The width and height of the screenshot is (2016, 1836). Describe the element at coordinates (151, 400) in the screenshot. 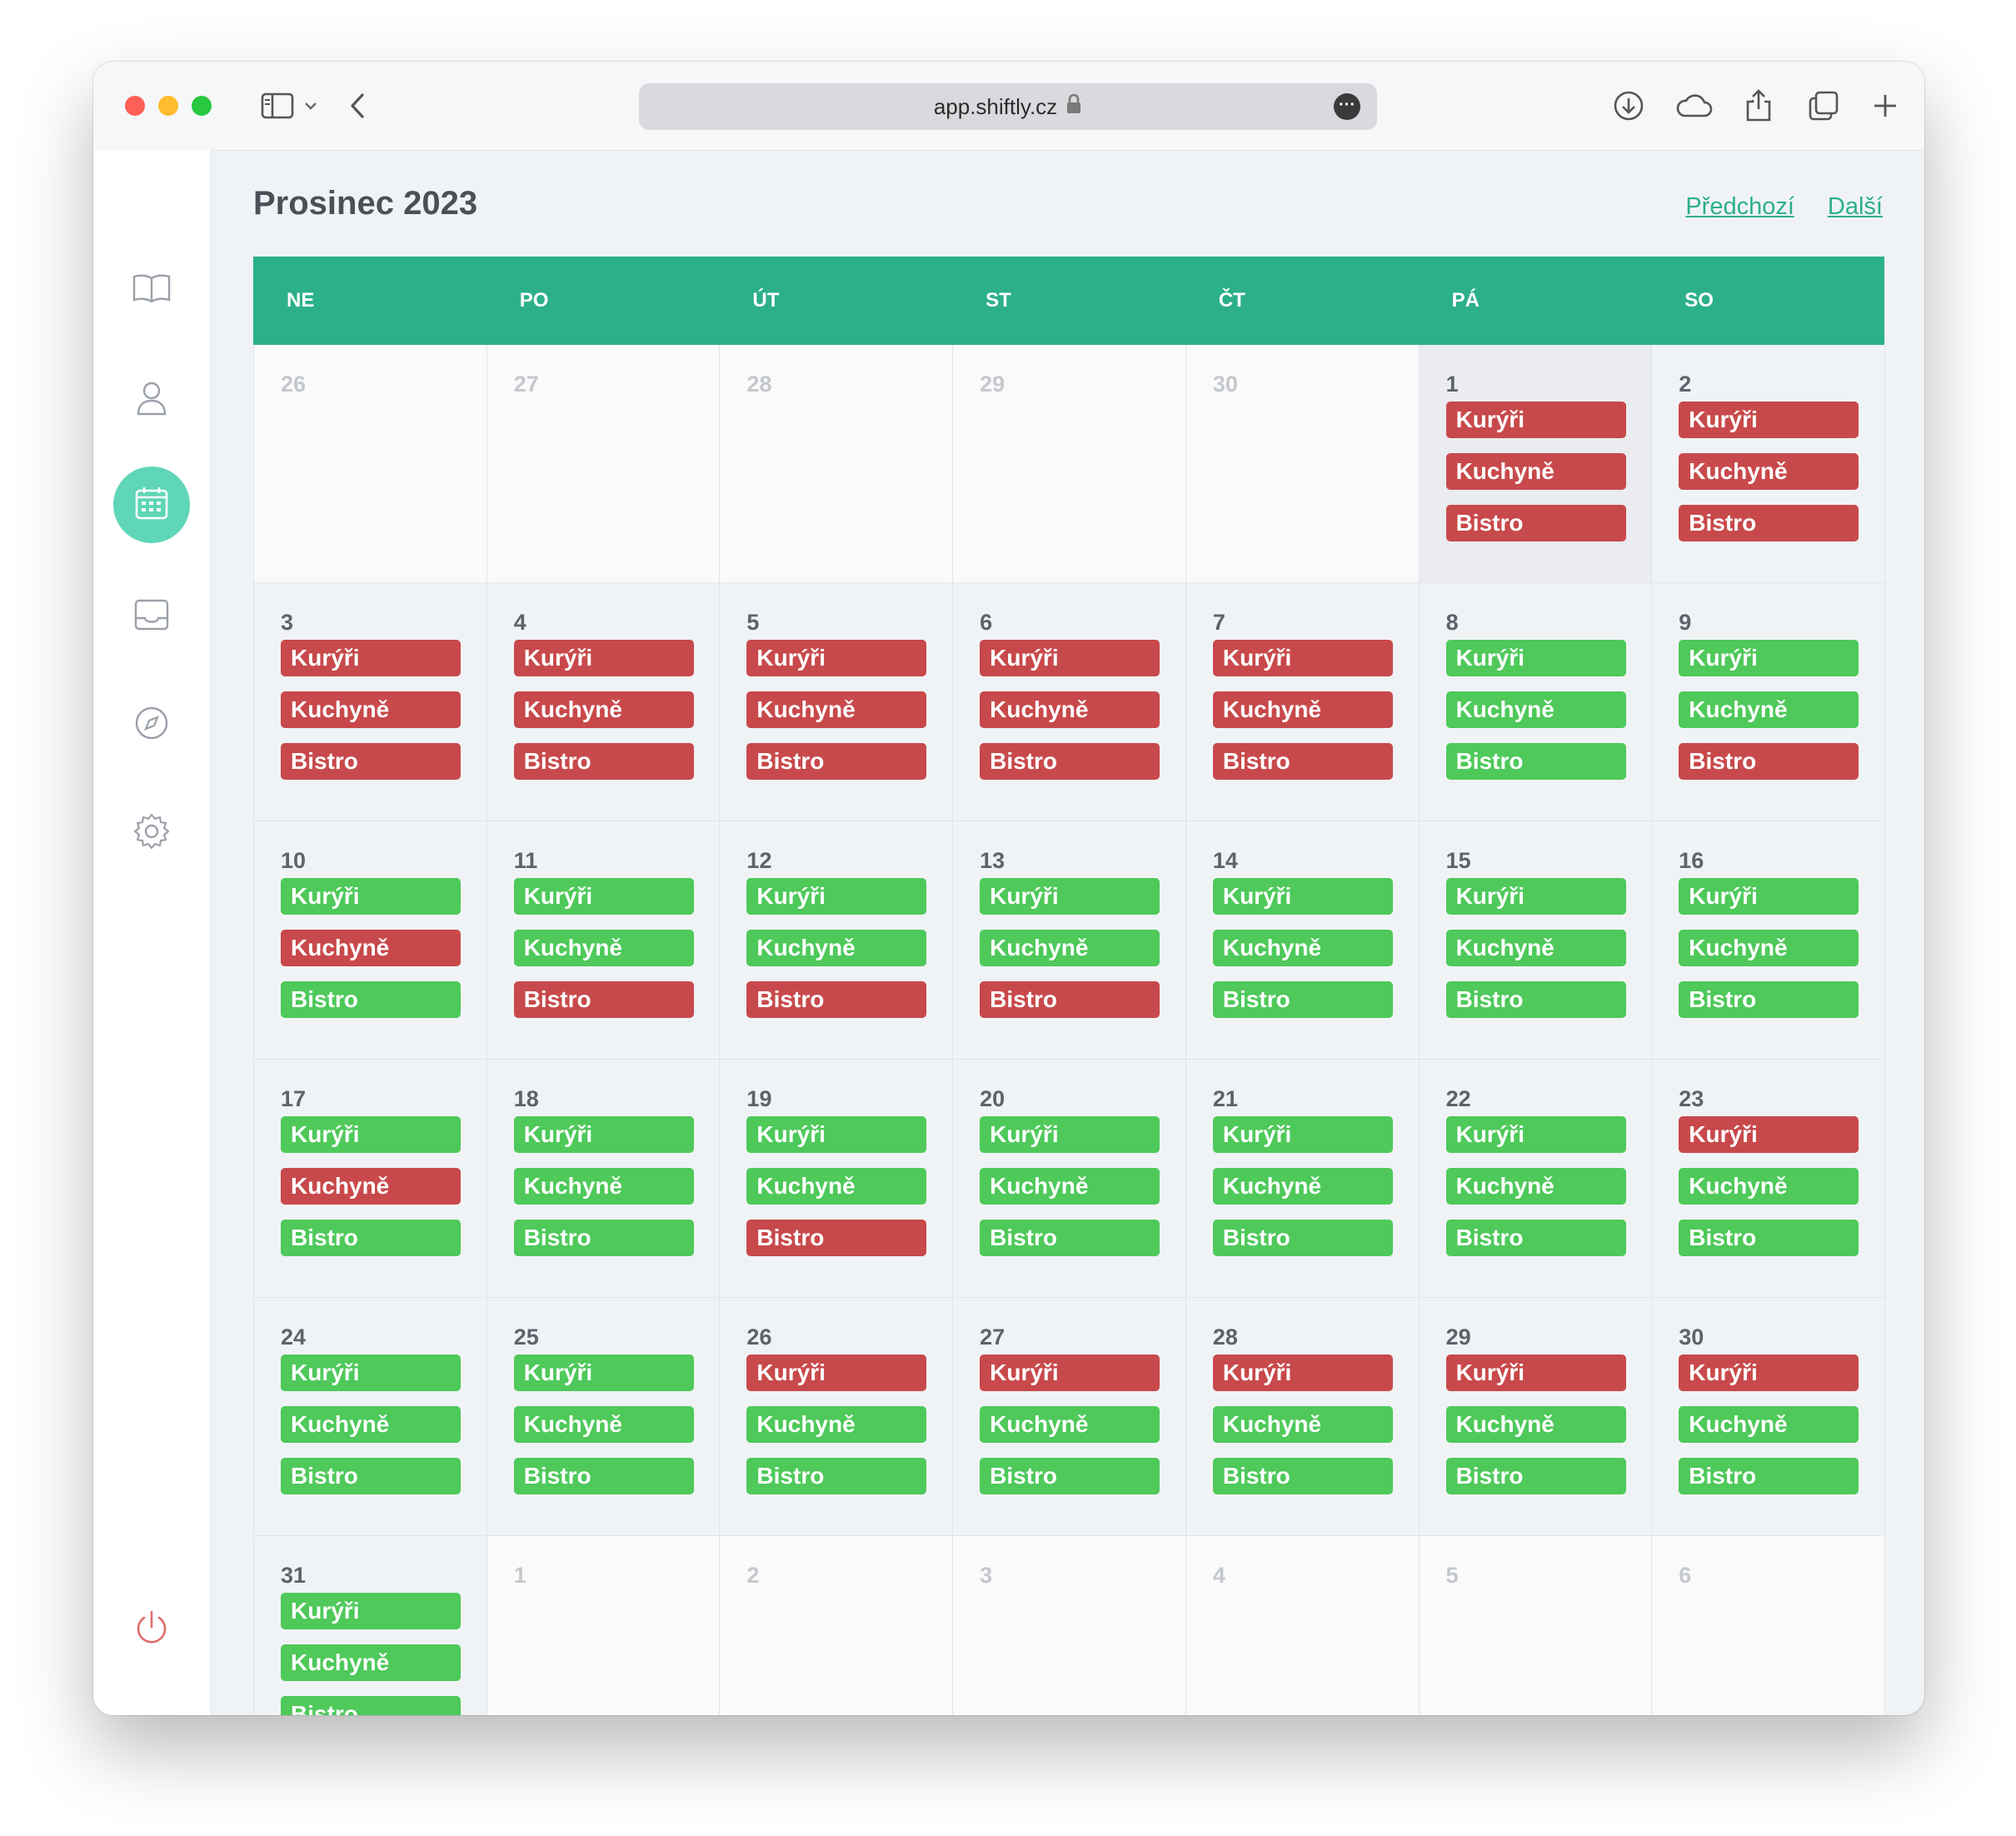

I see `sidebar-item-users` at that location.